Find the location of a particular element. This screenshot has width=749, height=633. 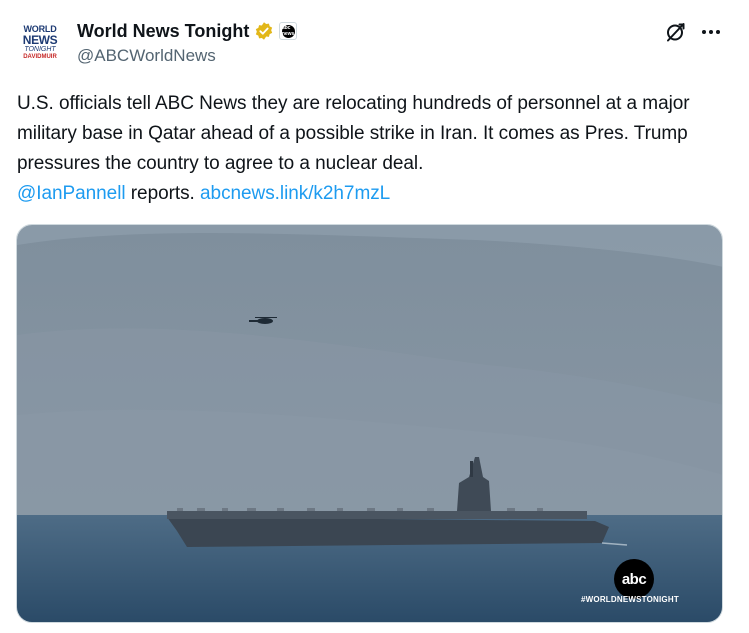

gold-verified-check-icon is located at coordinates (264, 31).